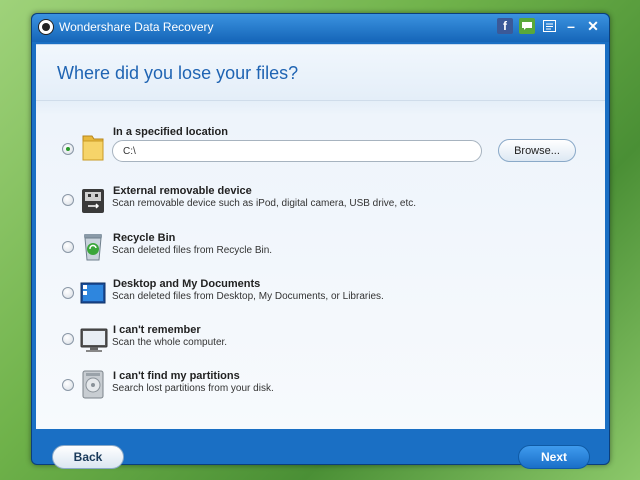 This screenshot has height=480, width=640. What do you see at coordinates (170, 132) in the screenshot?
I see `option-title: In a specified location` at bounding box center [170, 132].